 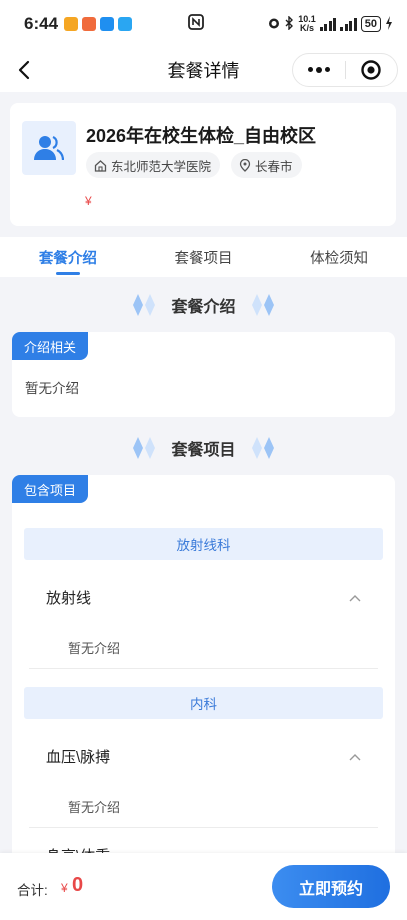 I want to click on more-menu-button, so click(x=319, y=70).